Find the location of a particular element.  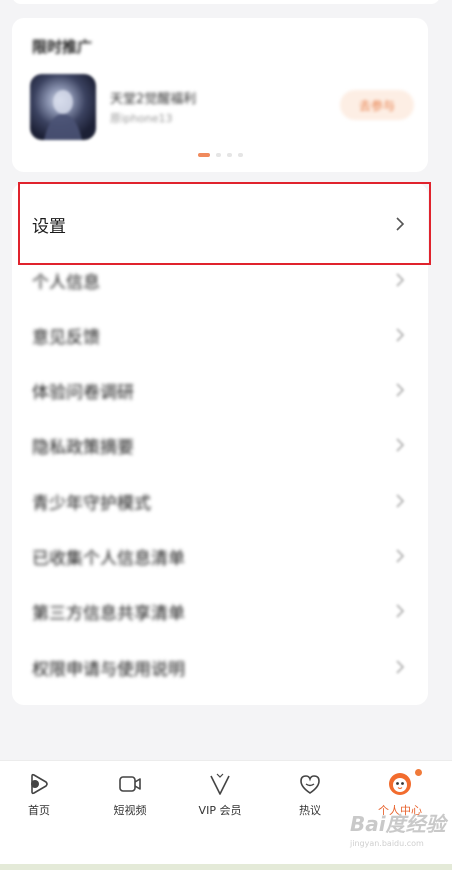

menu-item-label: 权限申请与使用说明 is located at coordinates (108, 669).